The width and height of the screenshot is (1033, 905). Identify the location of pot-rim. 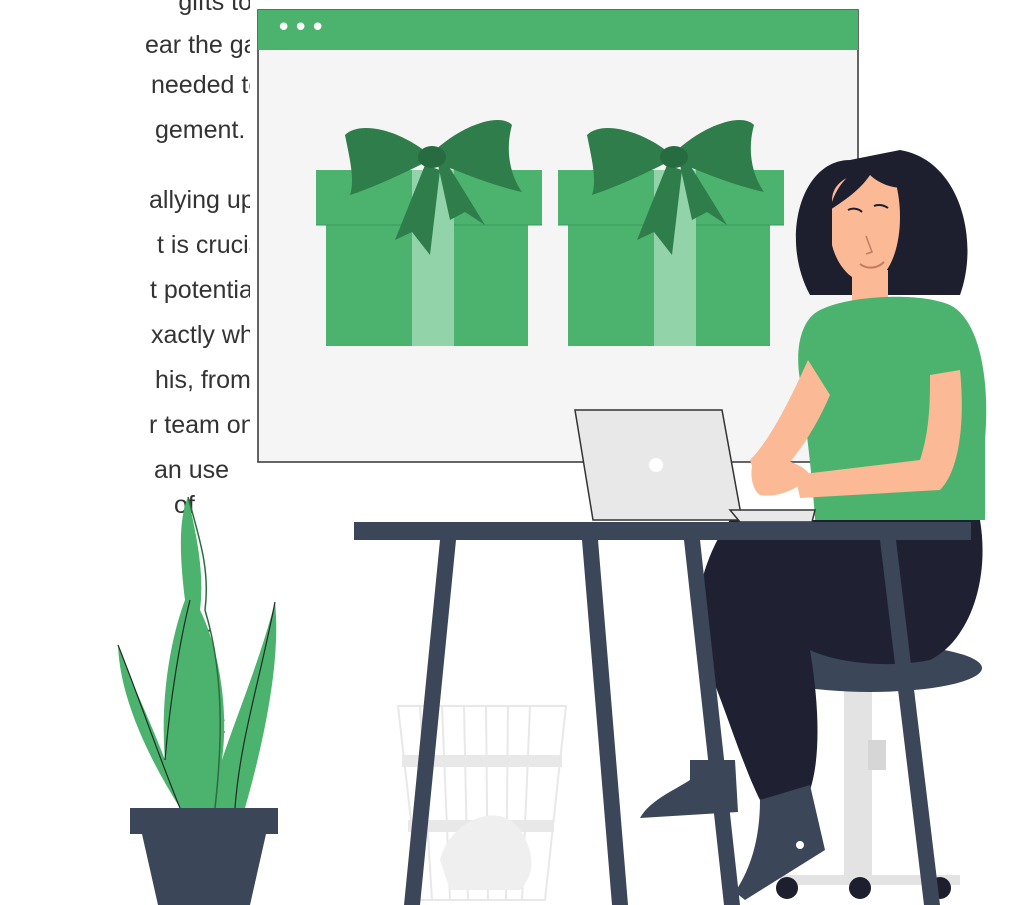
(204, 821).